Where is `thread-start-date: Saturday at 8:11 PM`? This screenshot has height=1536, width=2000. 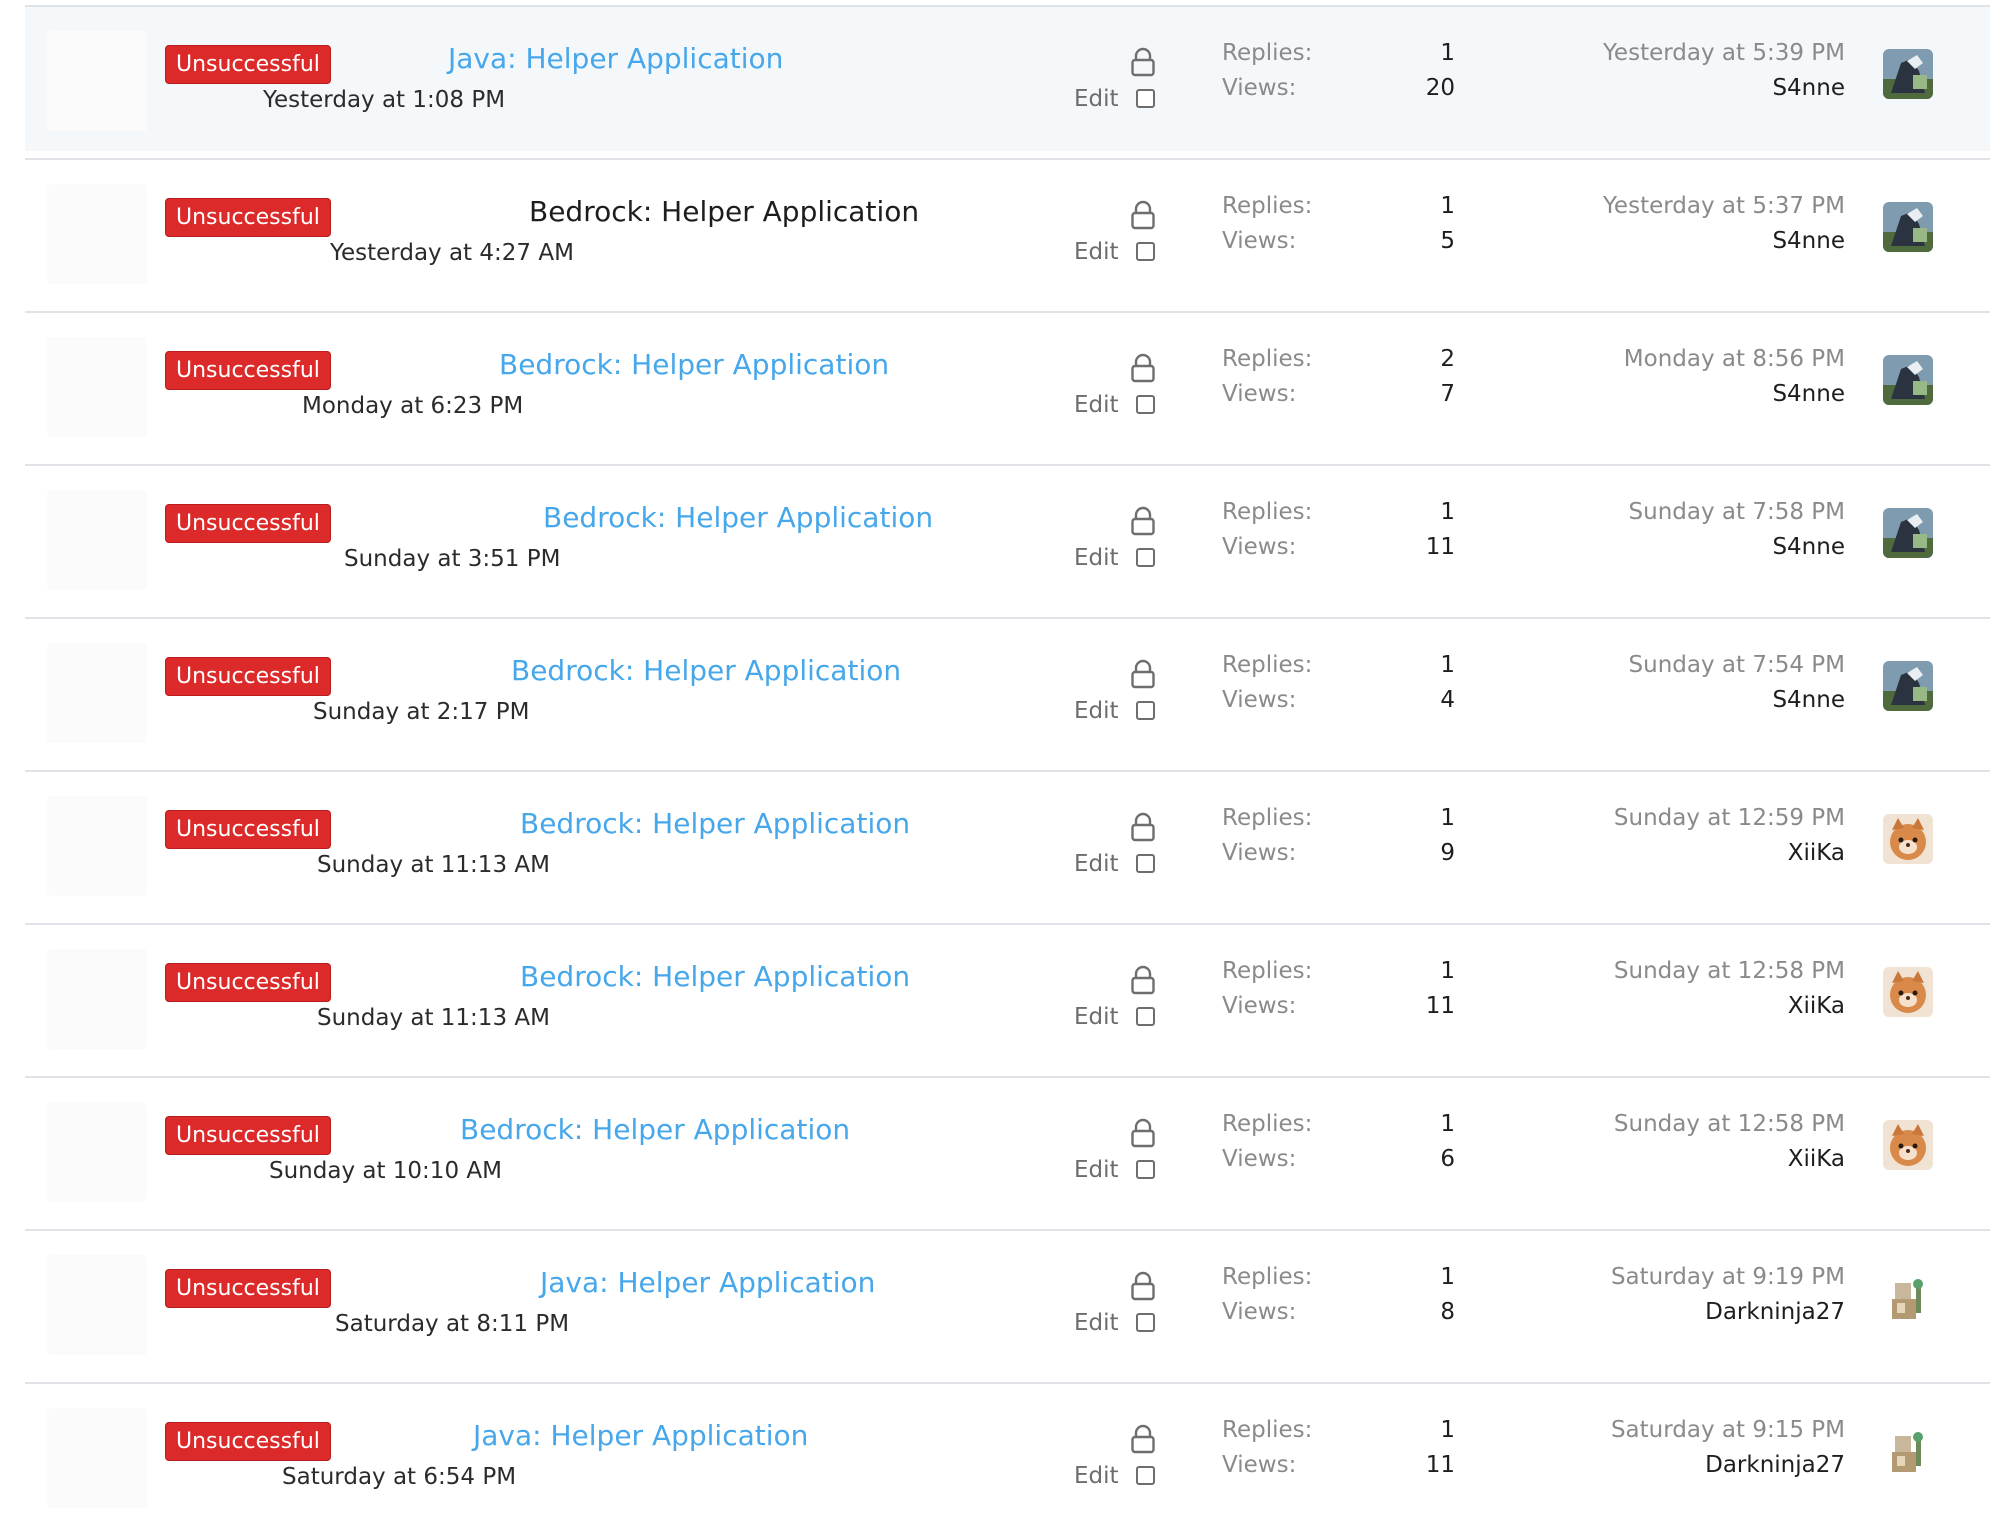 thread-start-date: Saturday at 8:11 PM is located at coordinates (452, 1324).